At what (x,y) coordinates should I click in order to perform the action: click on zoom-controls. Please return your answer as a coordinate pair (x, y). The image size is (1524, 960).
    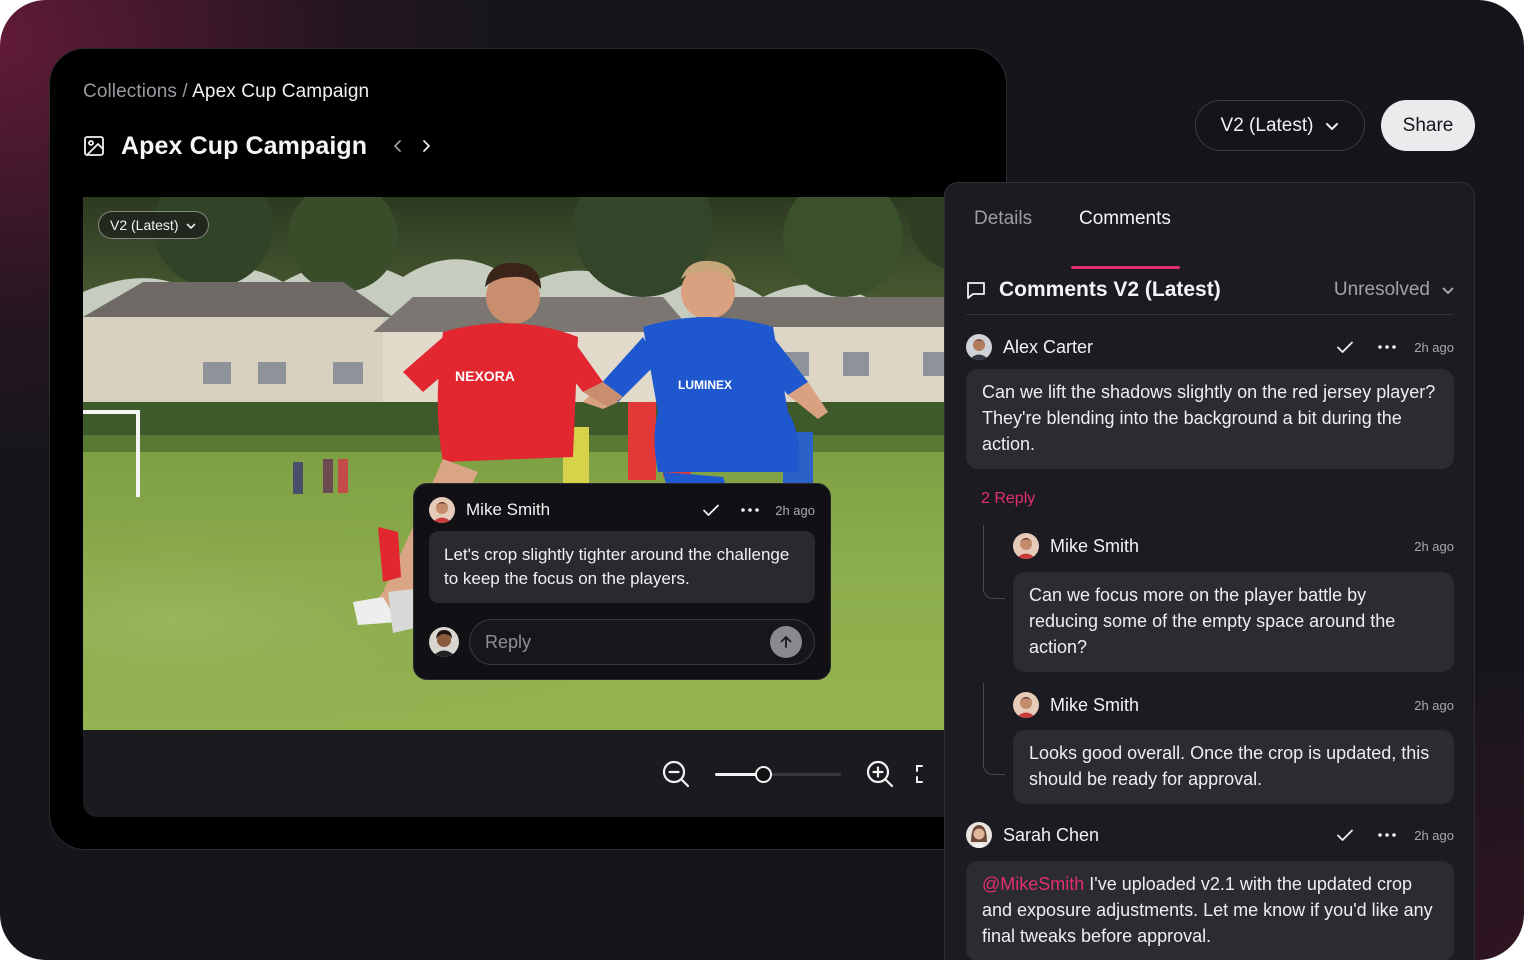
    Looking at the image, I should click on (802, 774).